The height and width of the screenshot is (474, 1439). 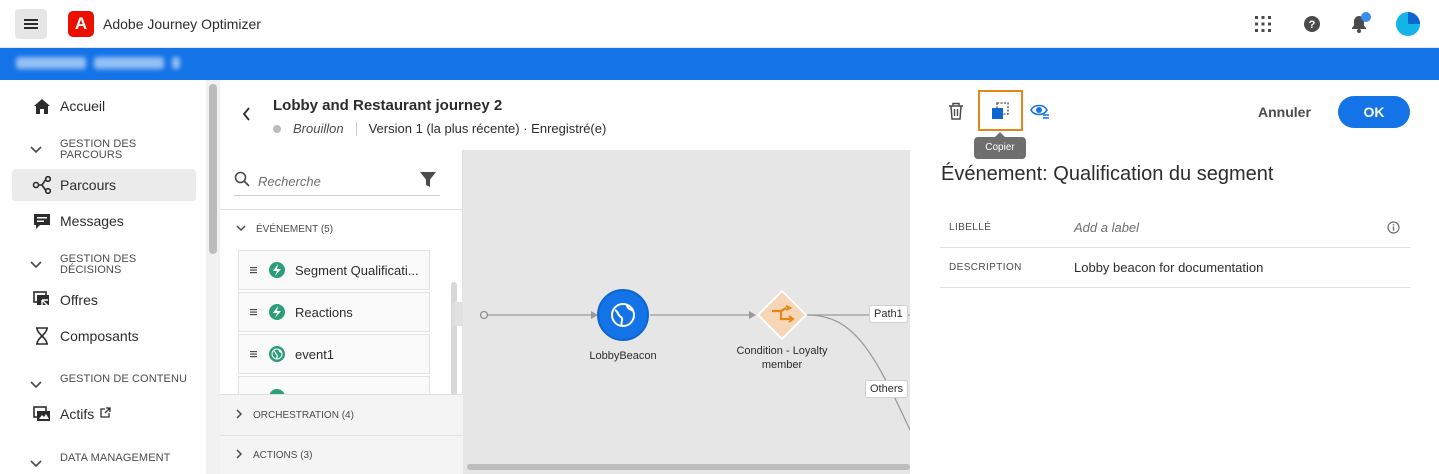 I want to click on category-actions: Actions (3), so click(x=274, y=455).